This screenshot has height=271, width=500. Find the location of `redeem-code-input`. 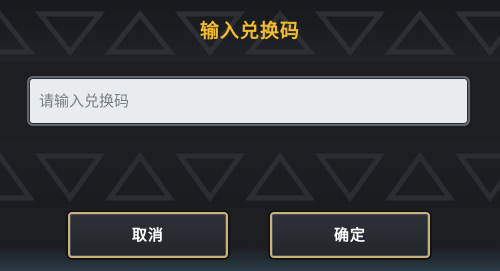

redeem-code-input is located at coordinates (248, 101).